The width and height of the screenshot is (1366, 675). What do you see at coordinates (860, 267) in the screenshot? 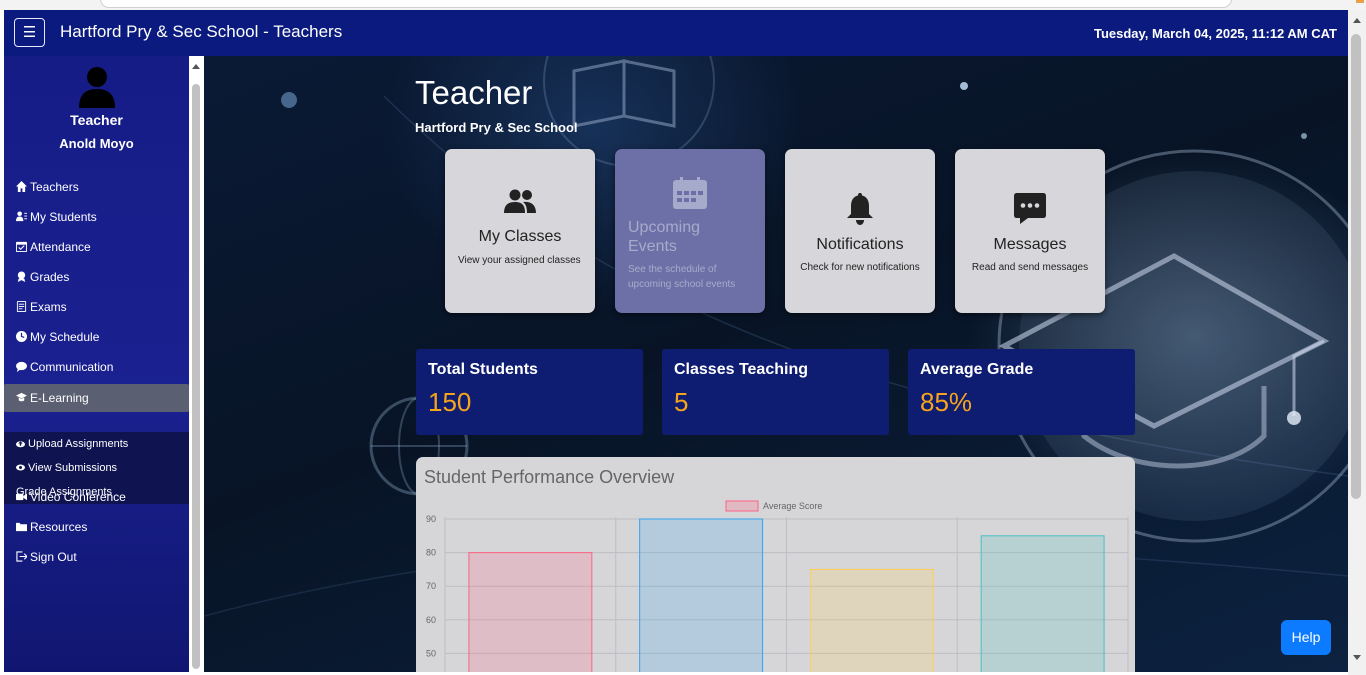
I see `card-description: Check for new notifications` at bounding box center [860, 267].